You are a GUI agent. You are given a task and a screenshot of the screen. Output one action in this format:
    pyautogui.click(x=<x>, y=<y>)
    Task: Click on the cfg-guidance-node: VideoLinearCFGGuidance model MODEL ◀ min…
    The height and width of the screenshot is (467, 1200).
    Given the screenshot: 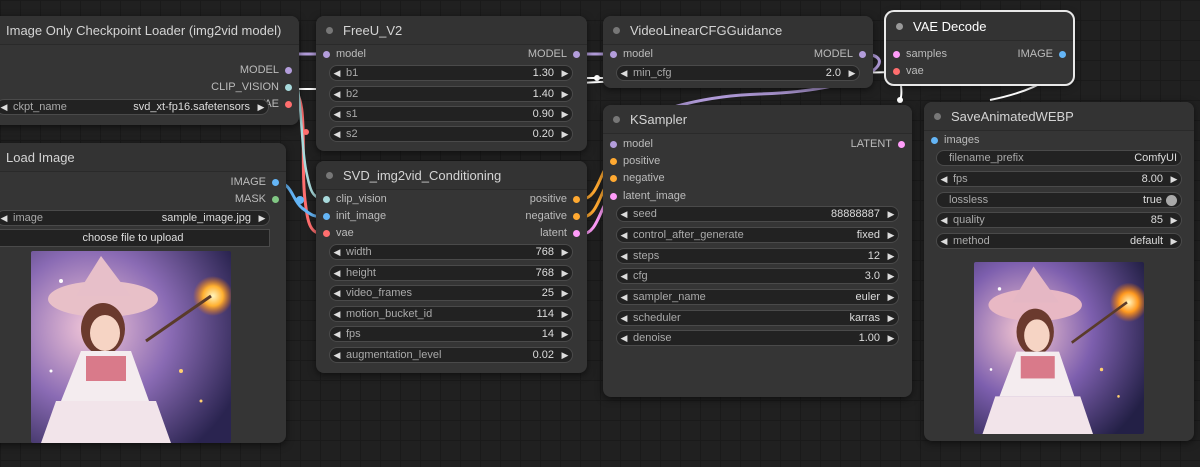 What is the action you would take?
    pyautogui.click(x=738, y=52)
    